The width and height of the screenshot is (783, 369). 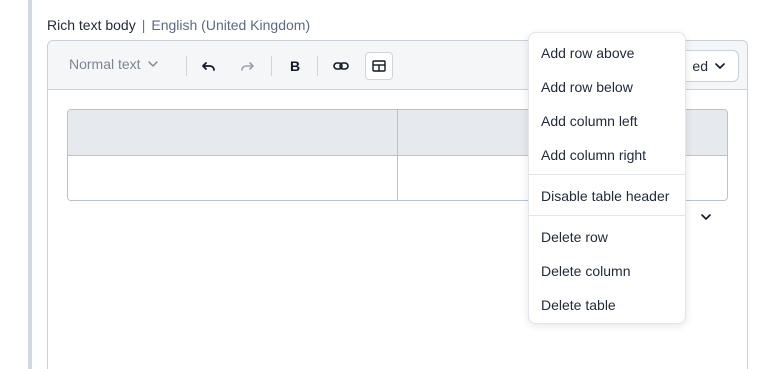 I want to click on link-button, so click(x=341, y=66).